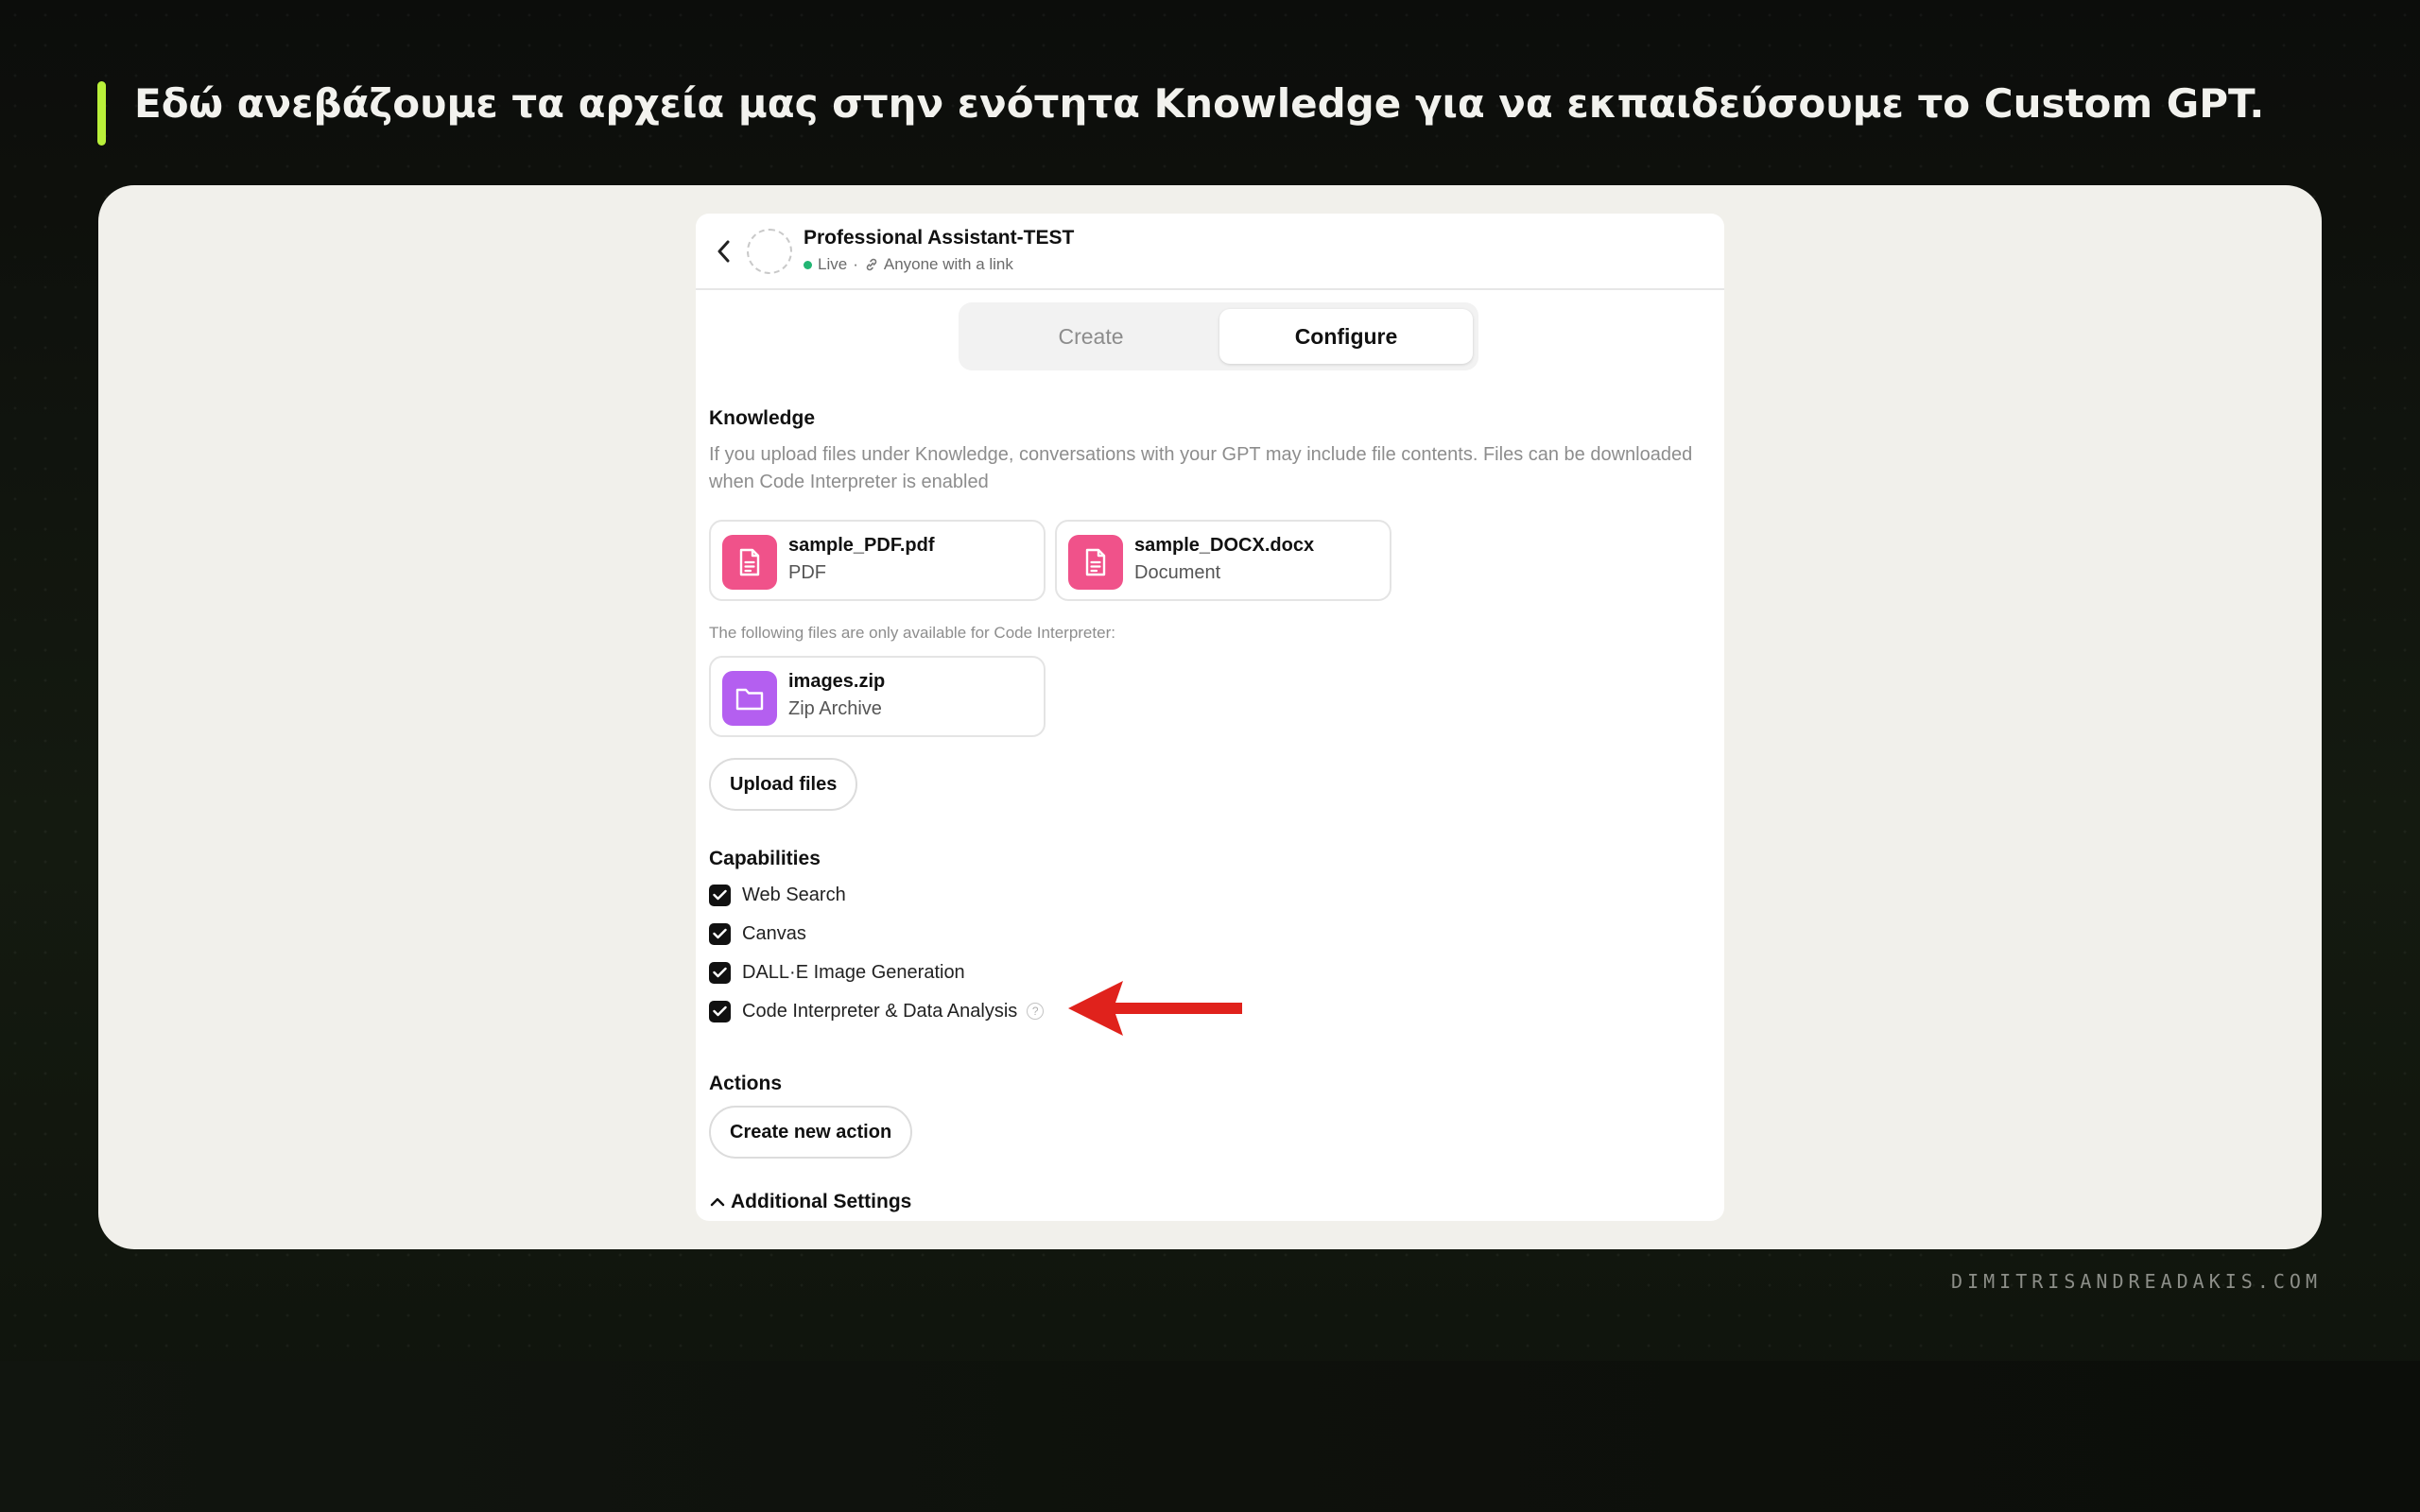 This screenshot has height=1512, width=2420. What do you see at coordinates (877, 560) in the screenshot?
I see `file-card-pdf: sample_PDF.pdf PDF` at bounding box center [877, 560].